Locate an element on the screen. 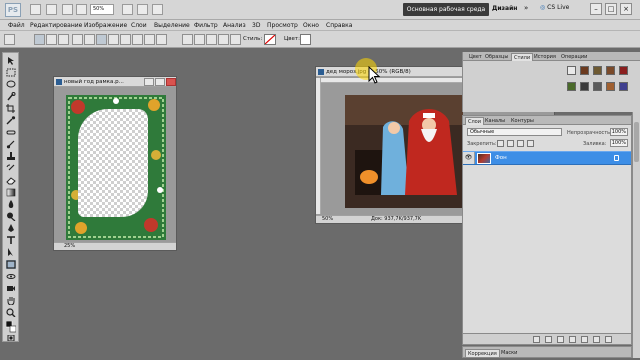  fill-pixels-icon is located at coordinates (63, 39).